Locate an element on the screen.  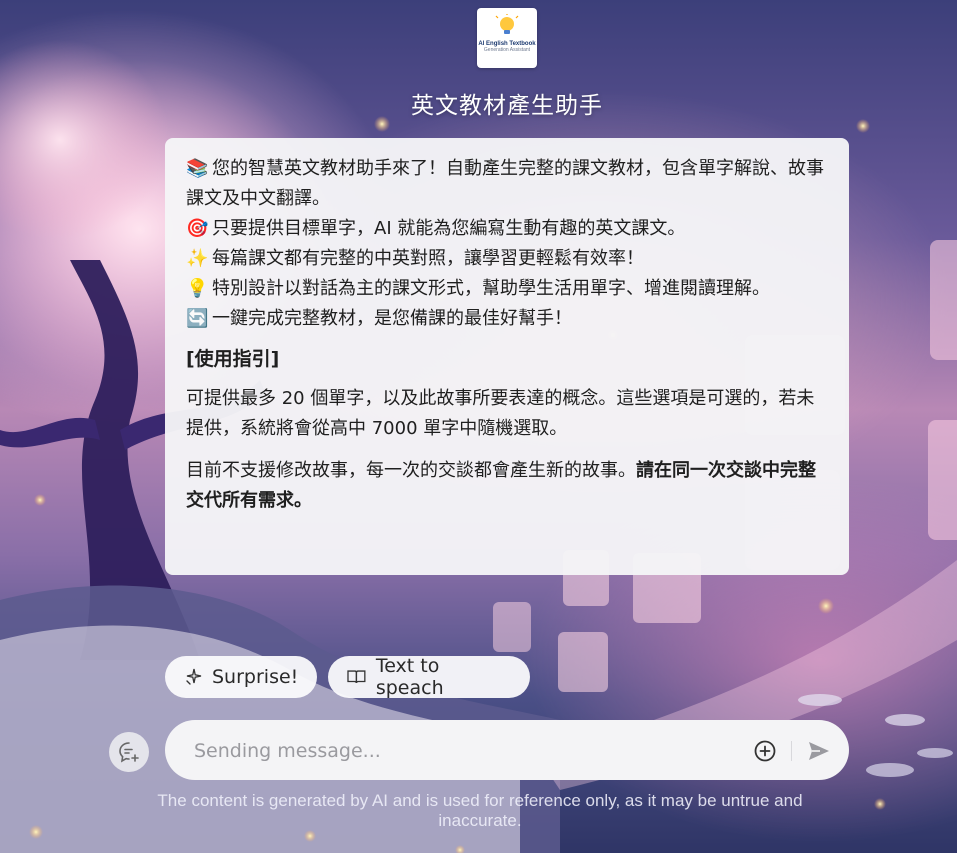
sparkle-icon is located at coordinates (194, 676).